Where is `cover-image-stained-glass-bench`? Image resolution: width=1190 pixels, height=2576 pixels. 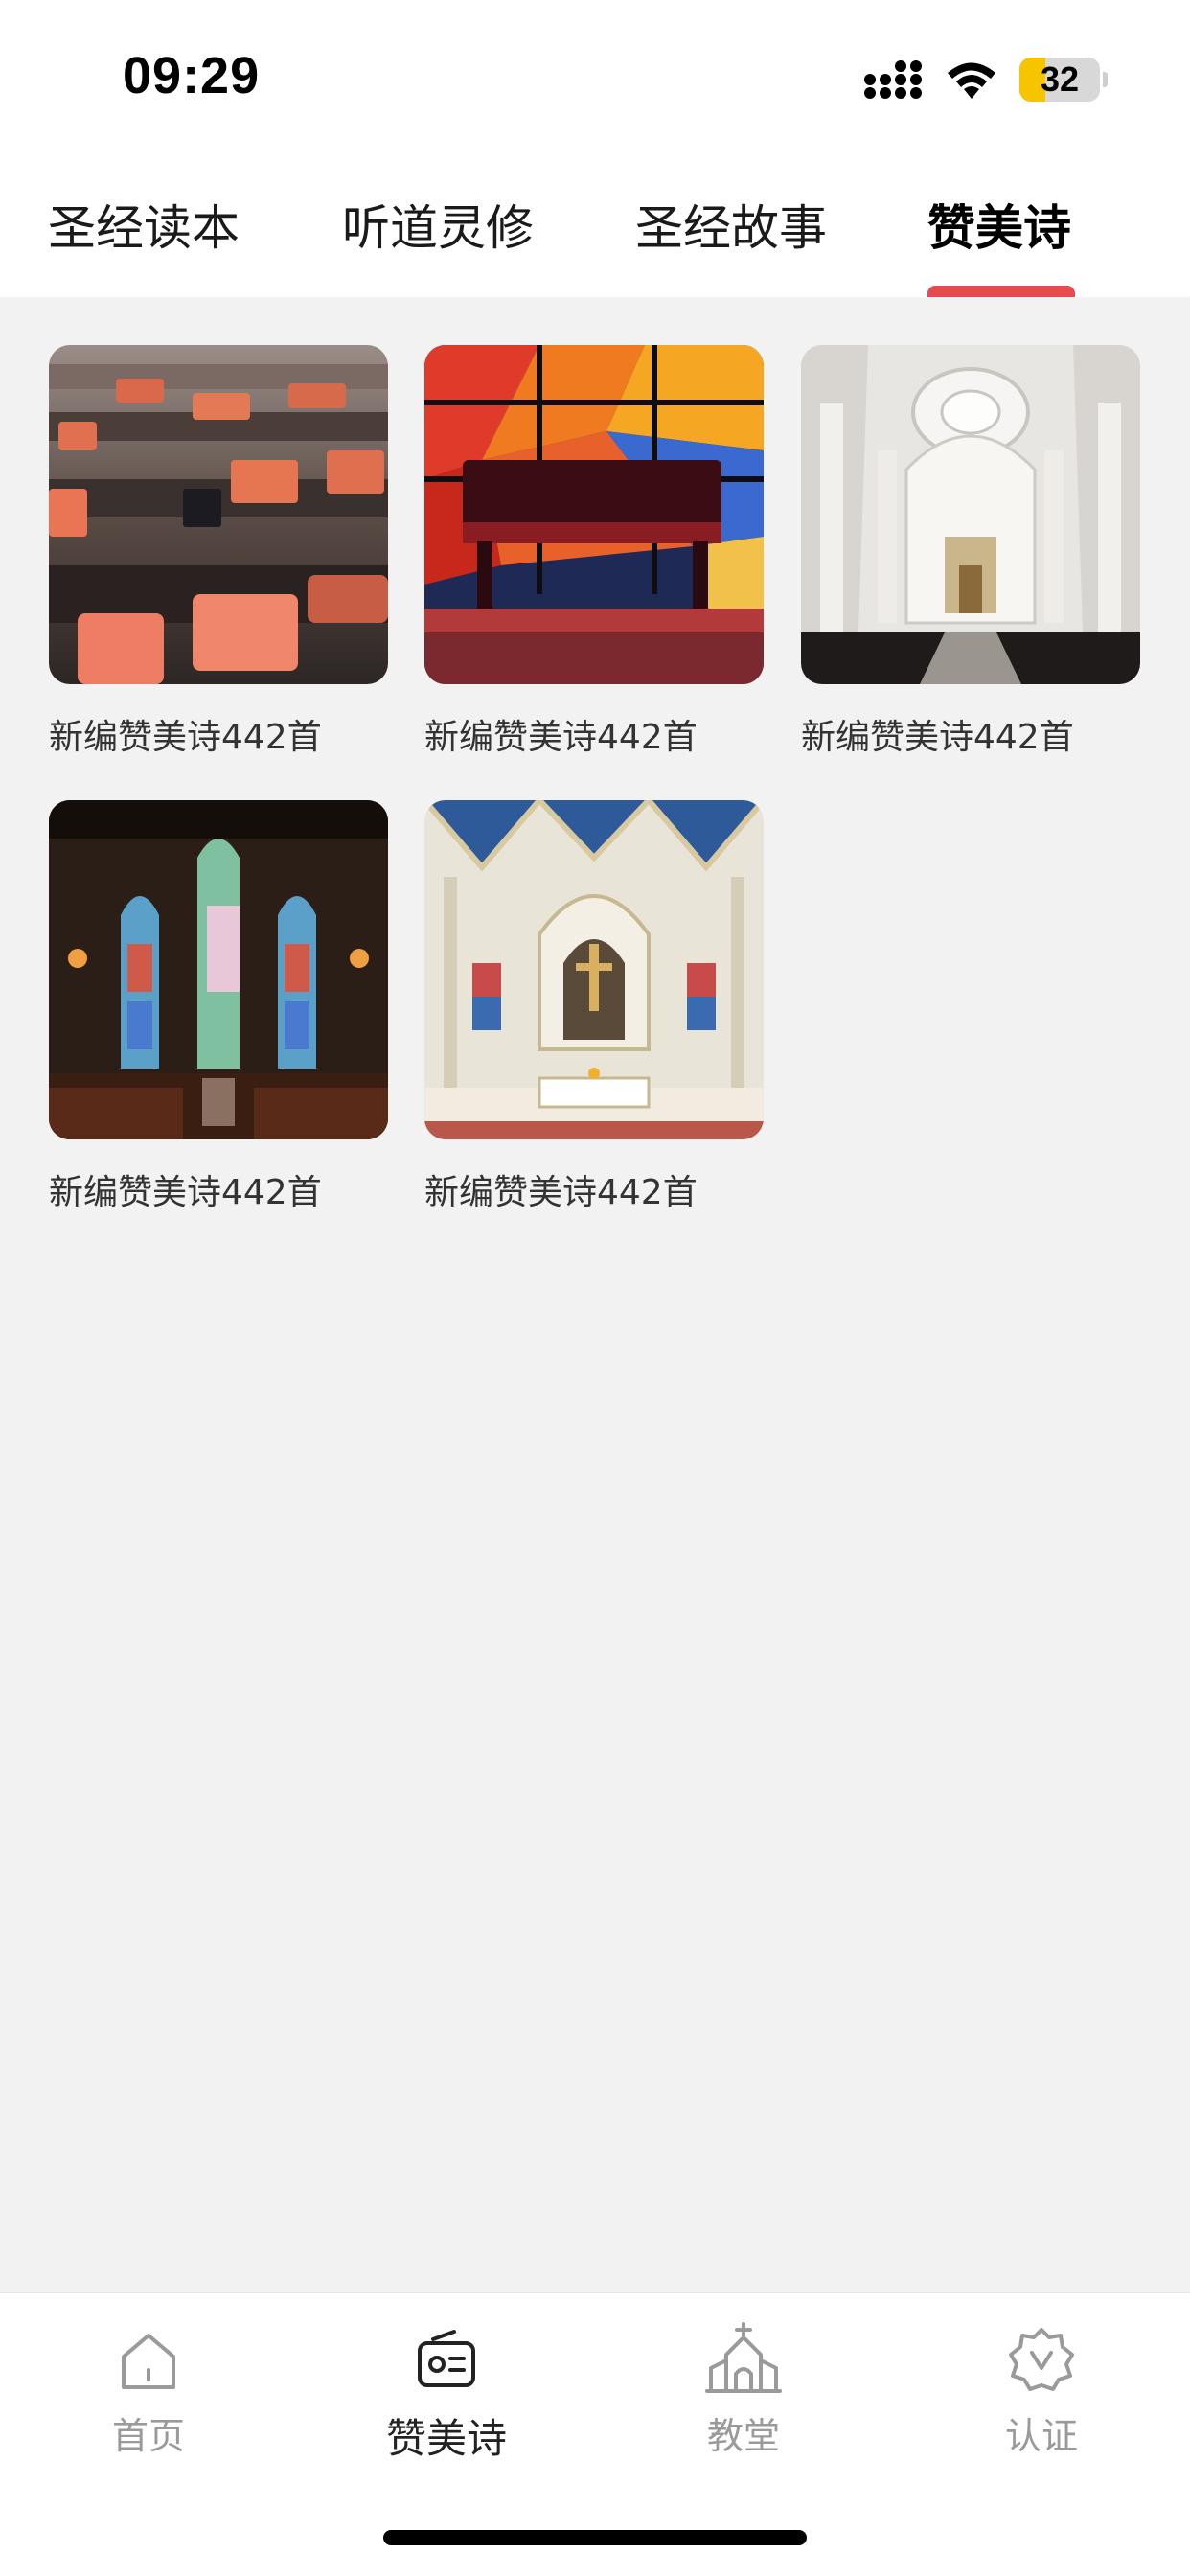 cover-image-stained-glass-bench is located at coordinates (594, 514).